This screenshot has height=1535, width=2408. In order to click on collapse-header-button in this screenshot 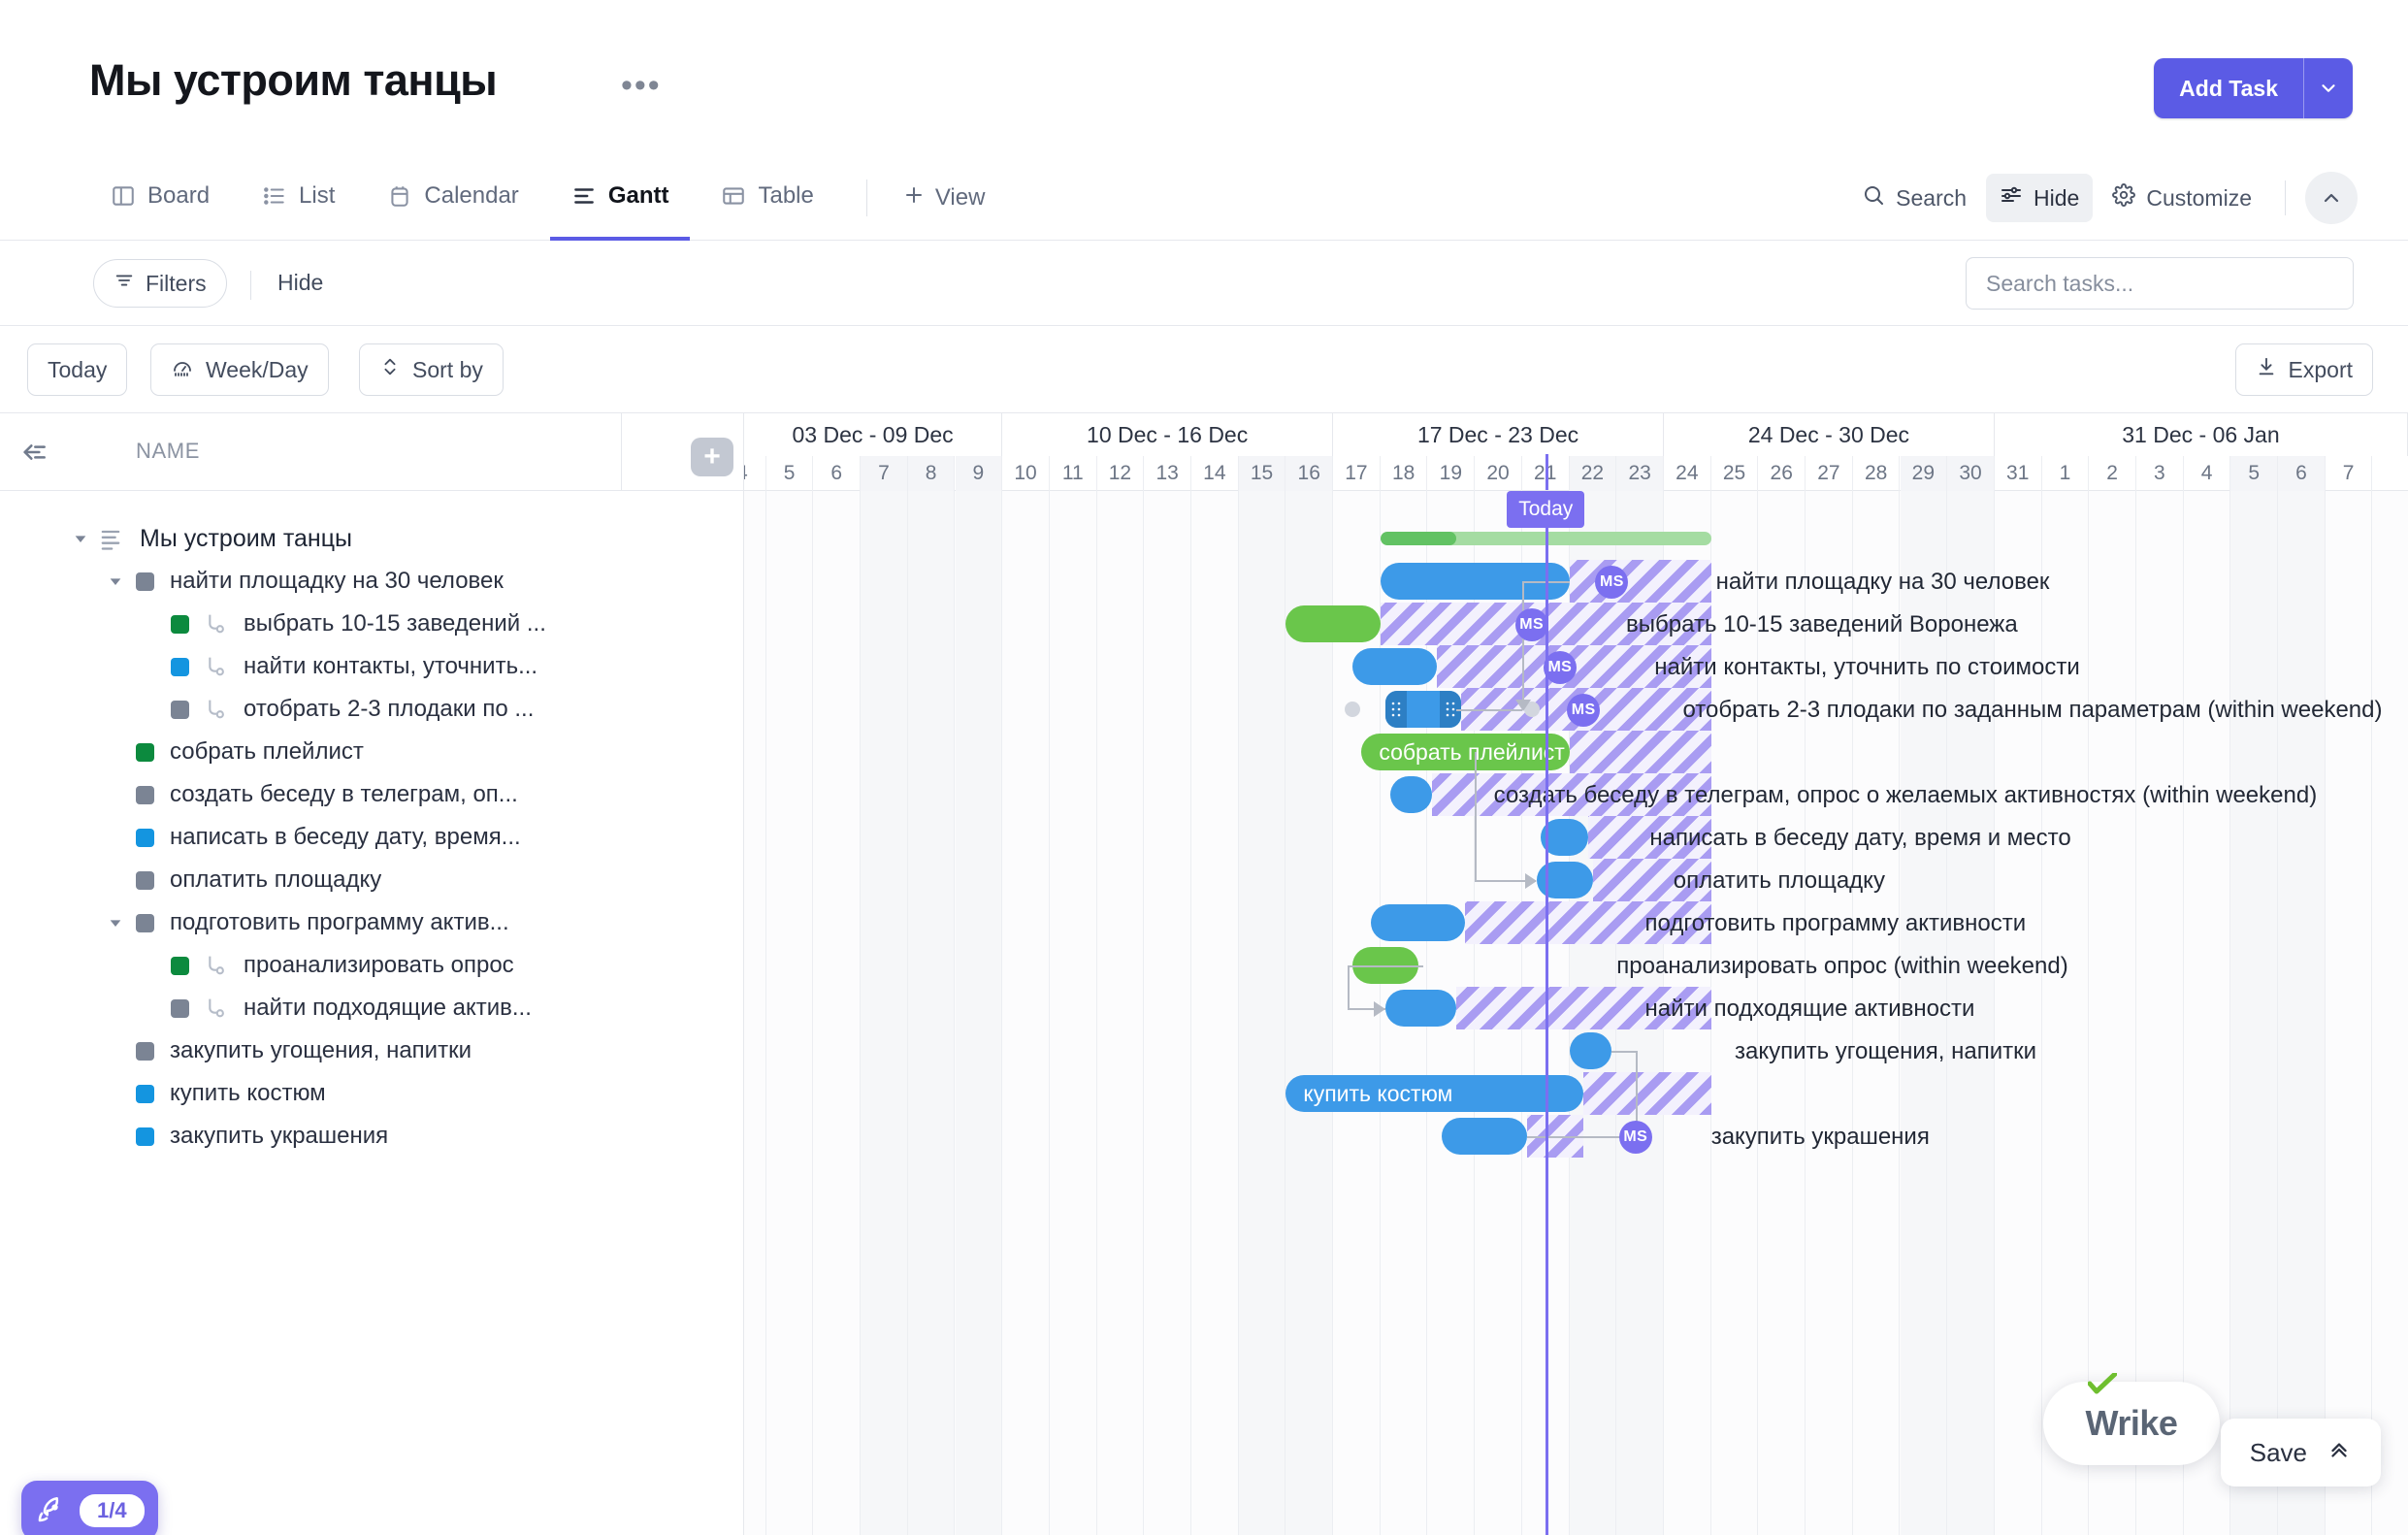, I will do `click(2331, 198)`.